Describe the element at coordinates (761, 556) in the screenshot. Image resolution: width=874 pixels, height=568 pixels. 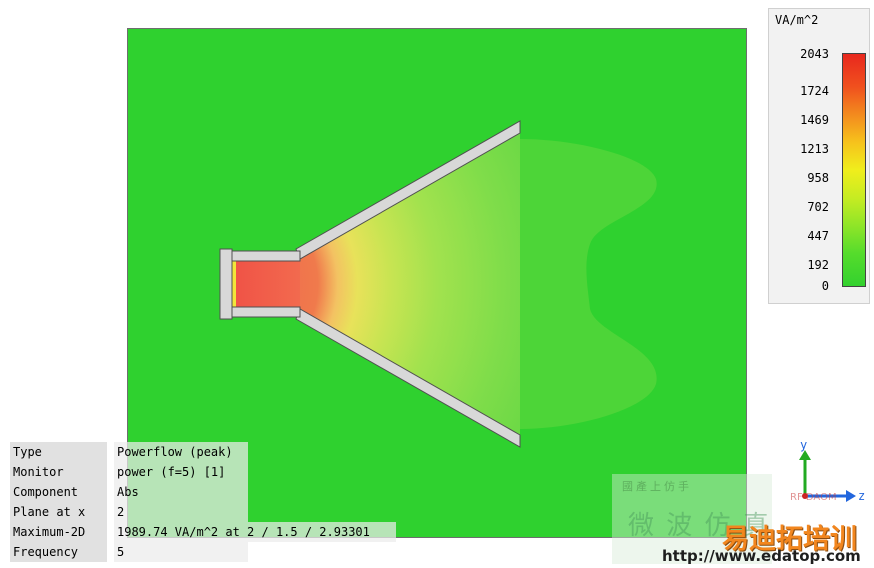
I see `watermark-url: http://www.edatop.com` at that location.